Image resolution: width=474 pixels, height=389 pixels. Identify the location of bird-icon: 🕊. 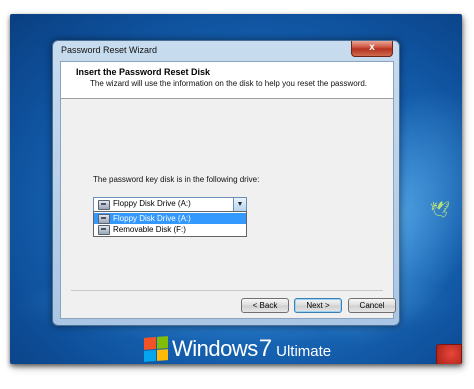
(440, 210).